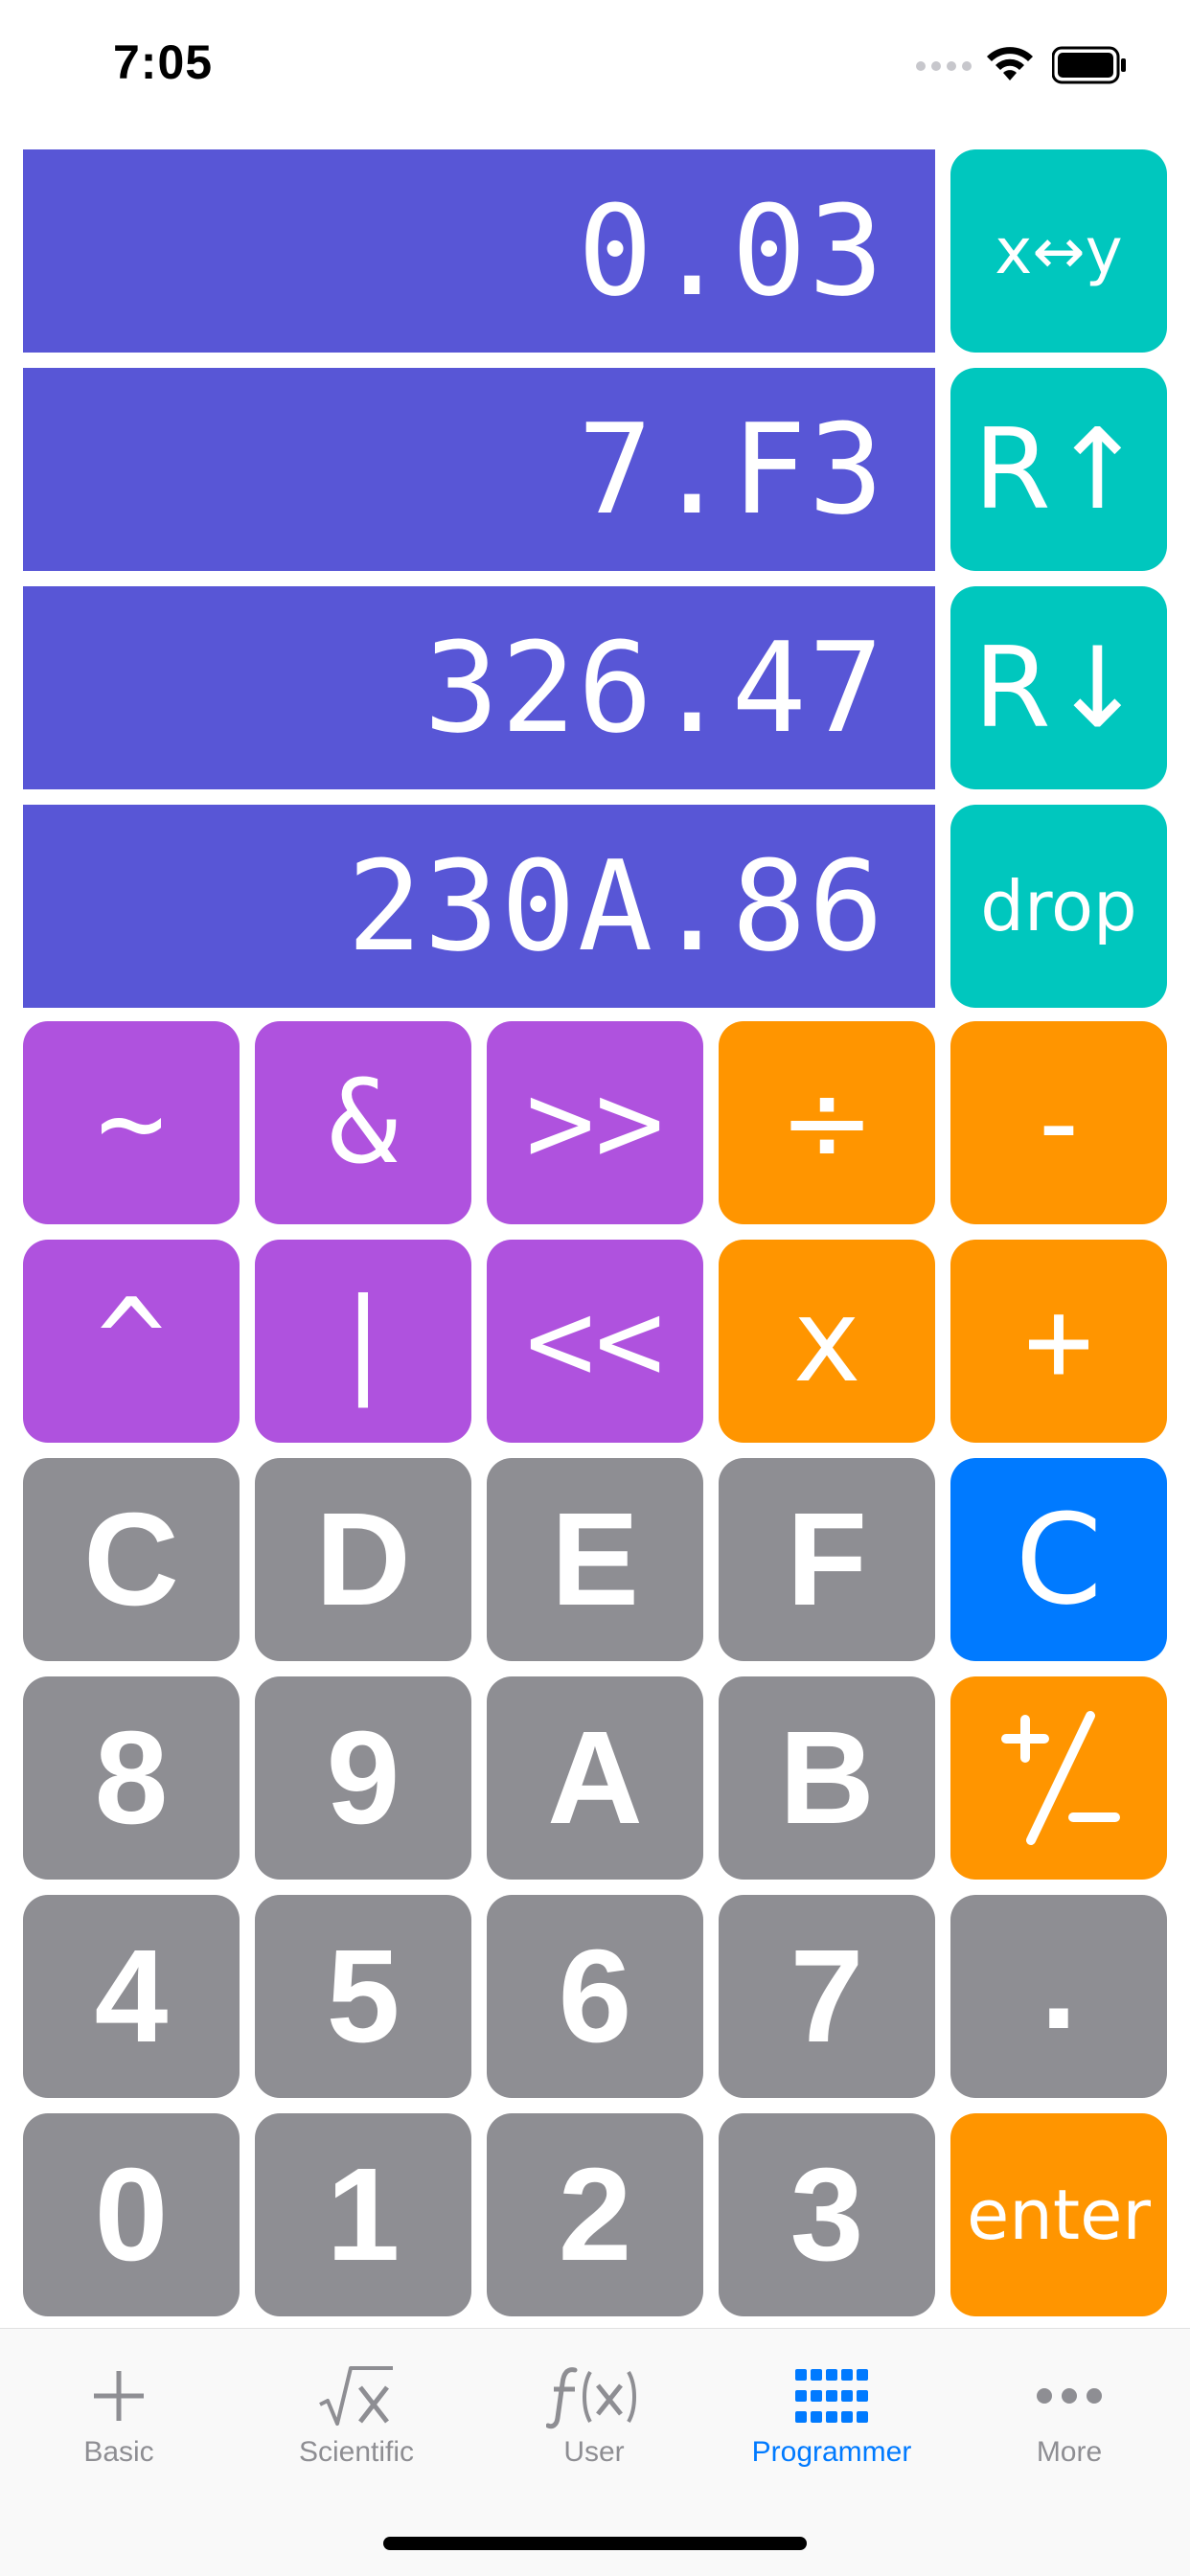 This screenshot has height=2576, width=1190. I want to click on digit-a-button: A, so click(595, 1778).